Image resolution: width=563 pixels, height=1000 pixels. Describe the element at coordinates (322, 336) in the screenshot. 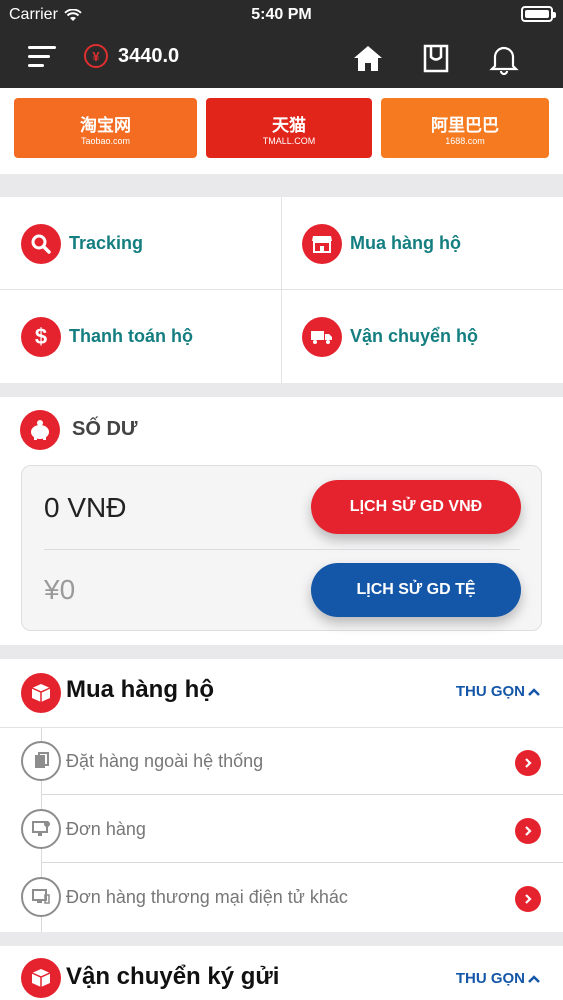

I see `truck-icon` at that location.